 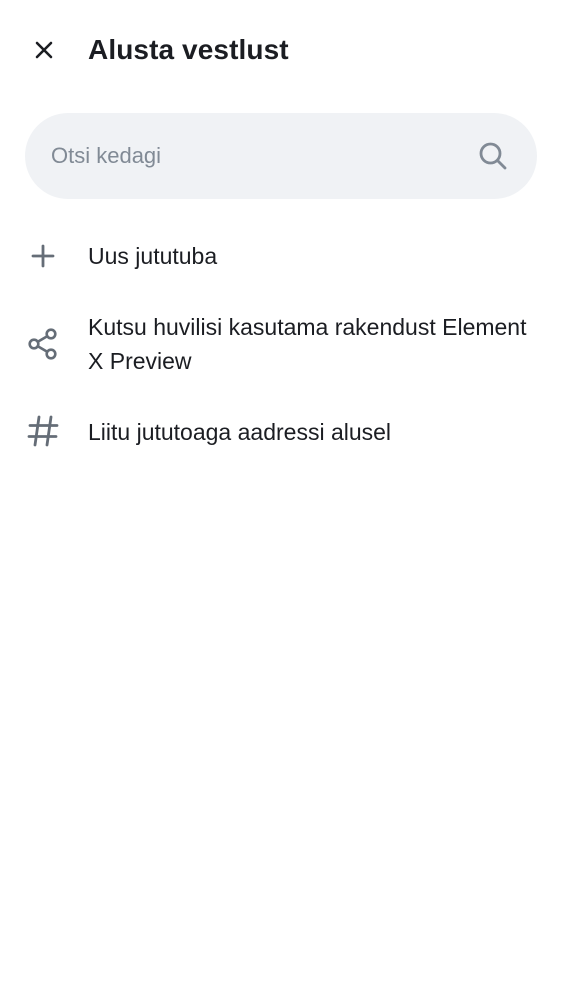 I want to click on close-icon, so click(x=44, y=50).